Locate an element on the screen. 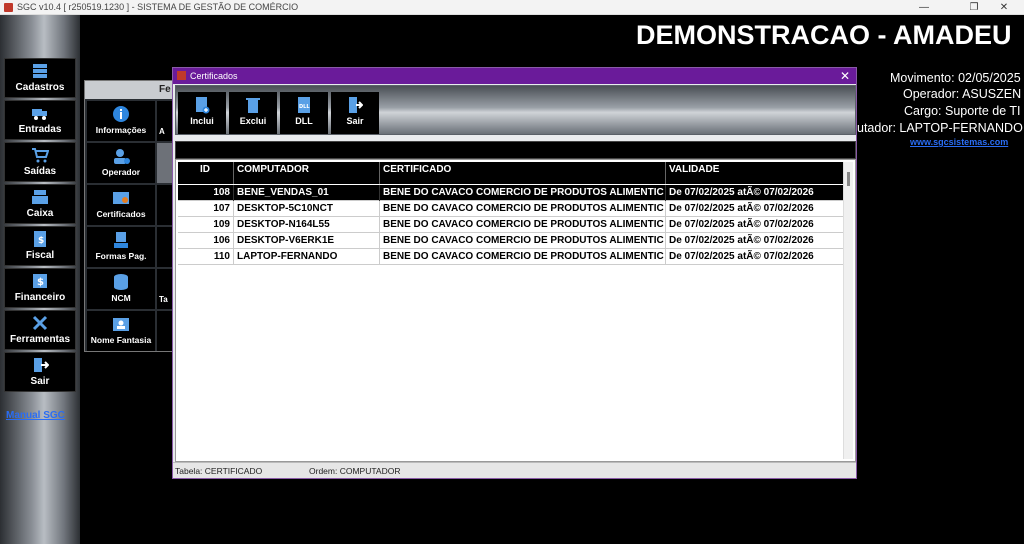 The height and width of the screenshot is (544, 1024). tile-label: Informações is located at coordinates (121, 130).